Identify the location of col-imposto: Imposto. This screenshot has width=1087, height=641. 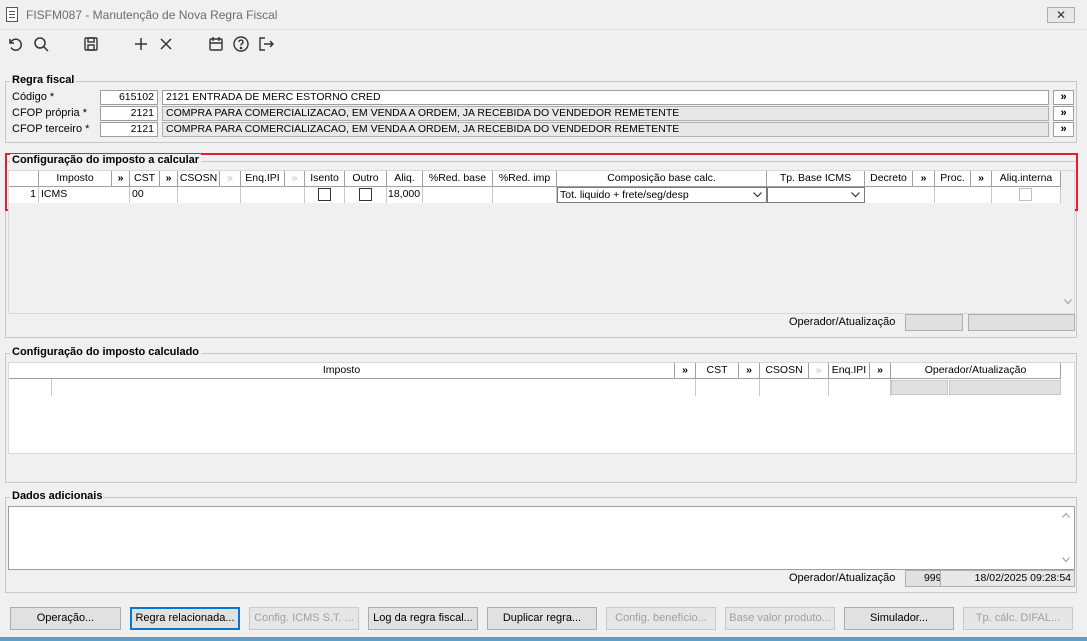
(75, 178).